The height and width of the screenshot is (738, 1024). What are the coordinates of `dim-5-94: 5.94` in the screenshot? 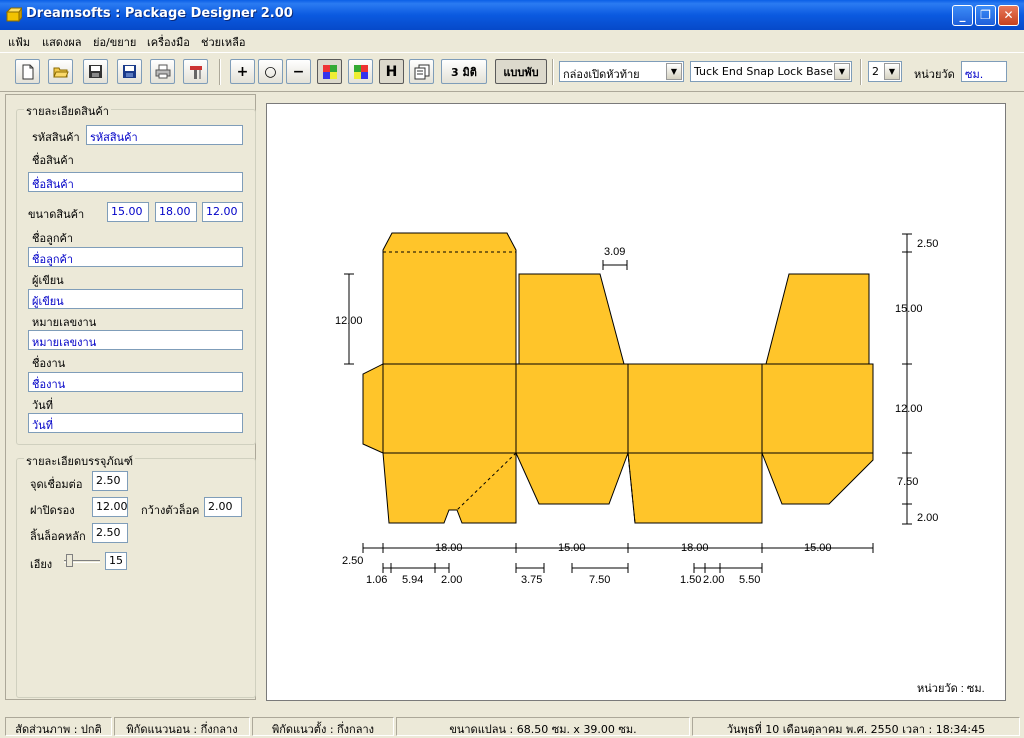 It's located at (412, 580).